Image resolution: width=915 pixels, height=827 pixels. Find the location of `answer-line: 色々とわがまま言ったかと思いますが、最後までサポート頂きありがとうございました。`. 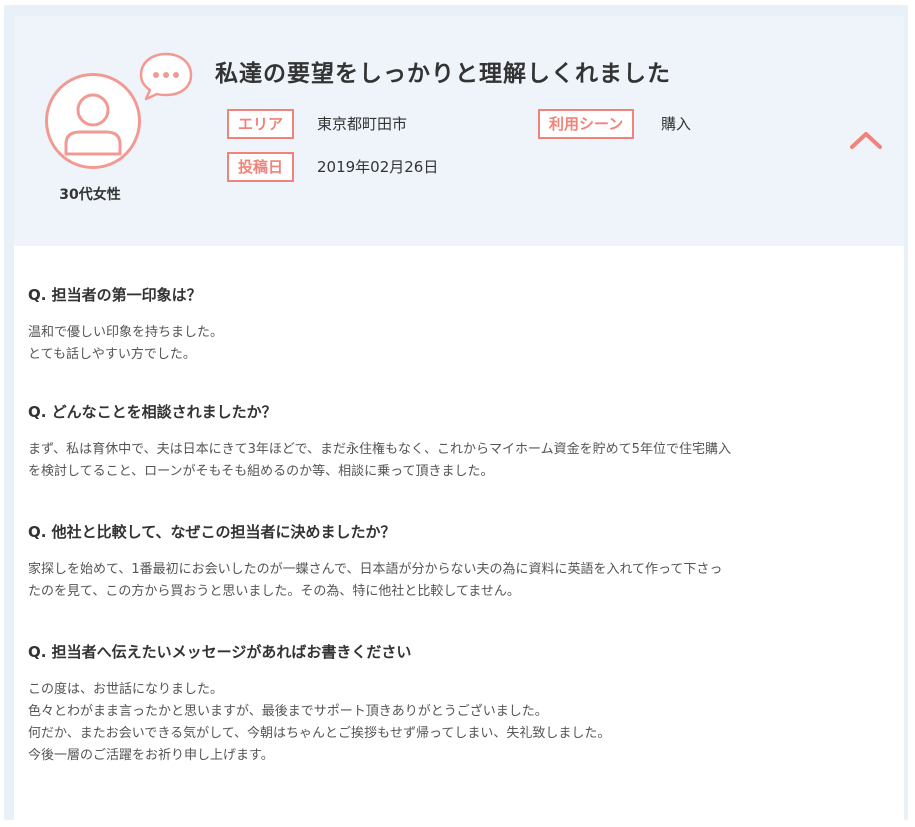

answer-line: 色々とわがまま言ったかと思いますが、最後までサポート頂きありがとうございました。 is located at coordinates (288, 711).